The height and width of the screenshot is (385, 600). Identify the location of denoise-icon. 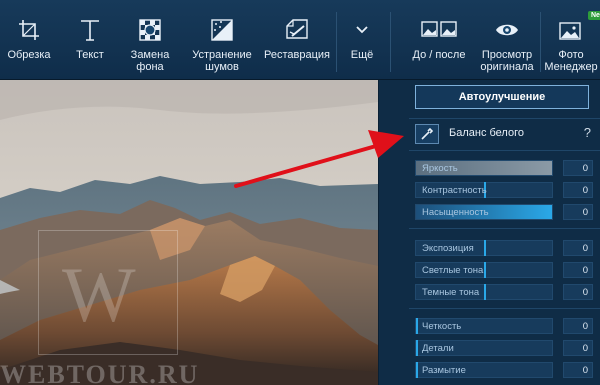
(222, 30).